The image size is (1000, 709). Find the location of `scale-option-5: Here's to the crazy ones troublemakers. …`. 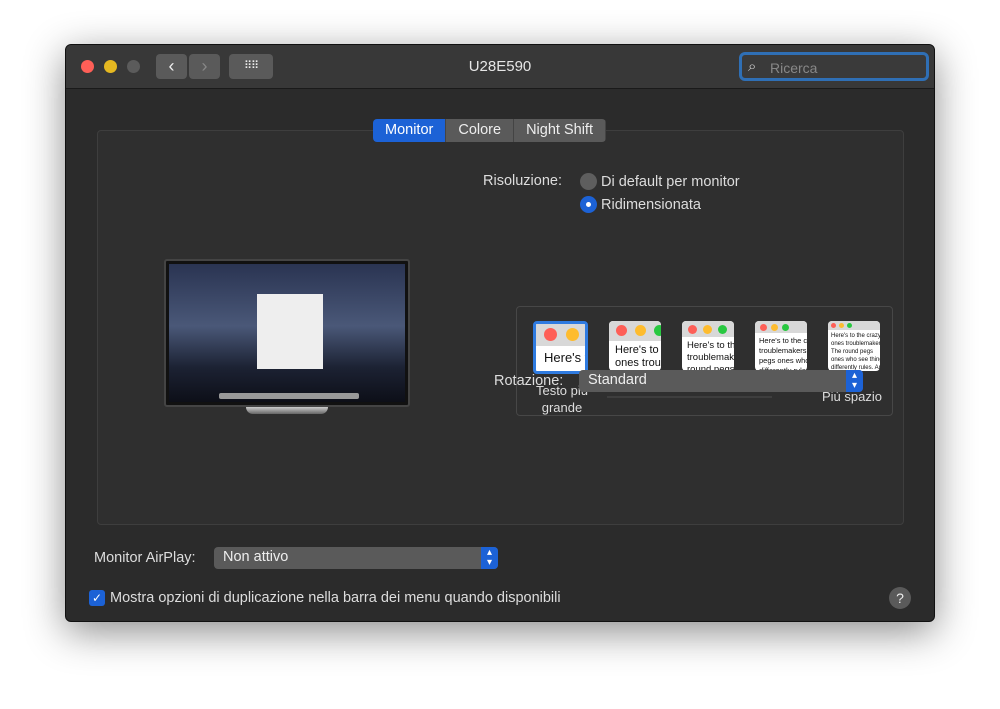

scale-option-5: Here's to the crazy ones troublemakers. … is located at coordinates (854, 346).